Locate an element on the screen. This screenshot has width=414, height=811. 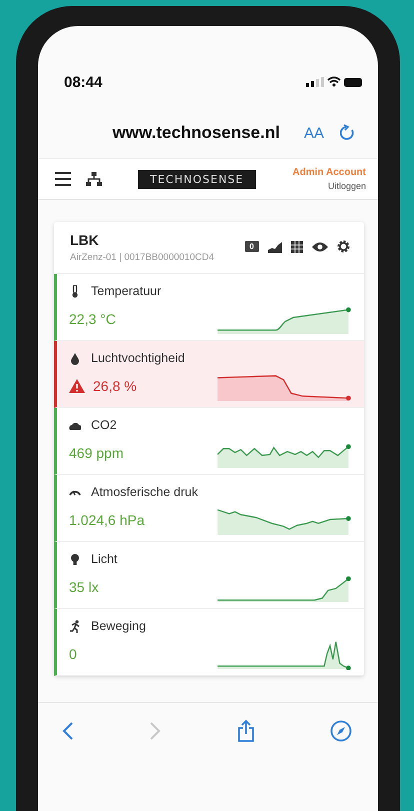
sensor-value: 22,3 °C is located at coordinates (92, 319).